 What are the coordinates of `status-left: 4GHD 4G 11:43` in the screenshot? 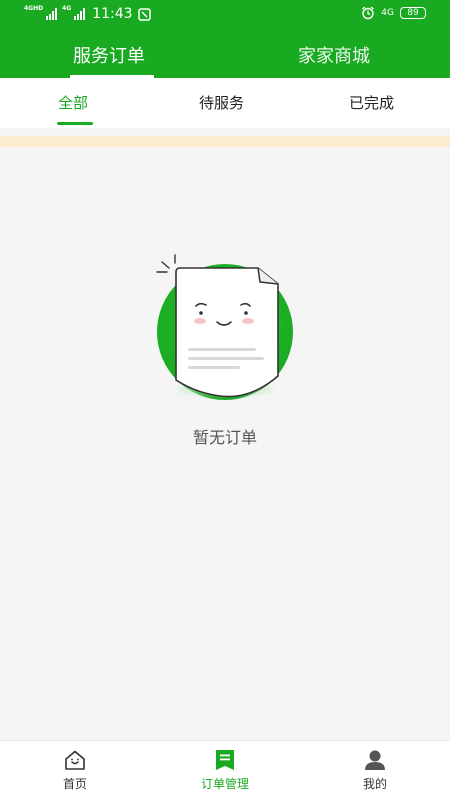 It's located at (87, 13).